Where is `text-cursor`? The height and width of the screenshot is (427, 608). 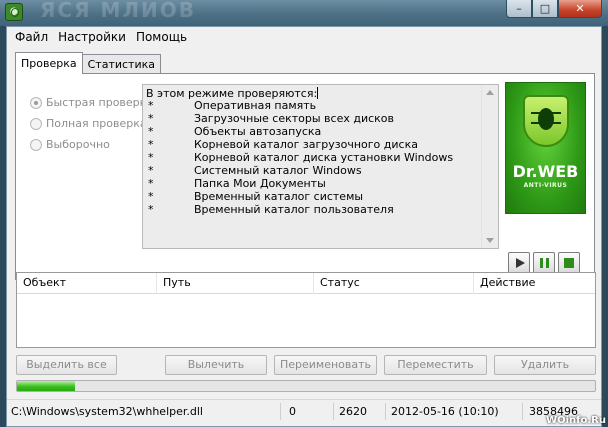 text-cursor is located at coordinates (318, 93).